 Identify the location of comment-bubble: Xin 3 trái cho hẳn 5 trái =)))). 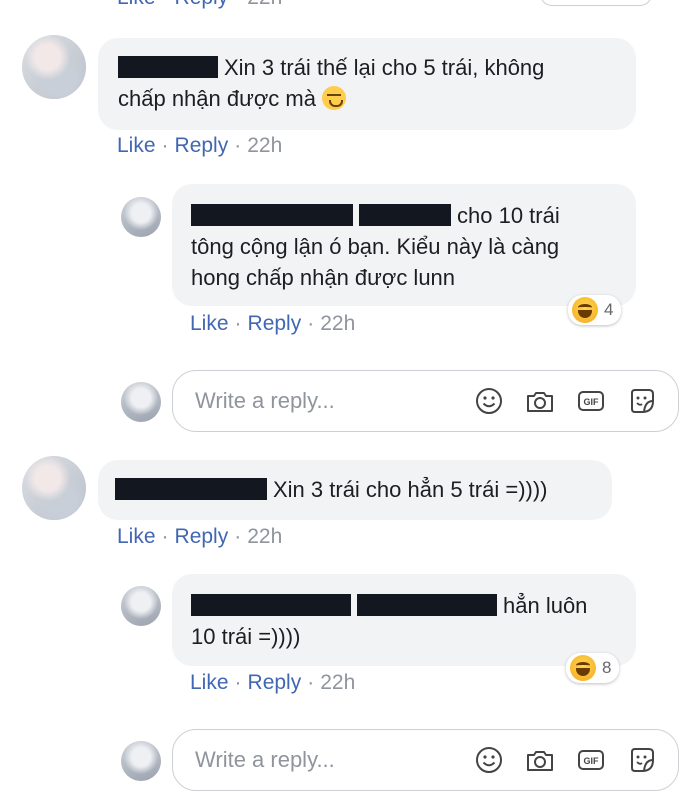
(355, 490).